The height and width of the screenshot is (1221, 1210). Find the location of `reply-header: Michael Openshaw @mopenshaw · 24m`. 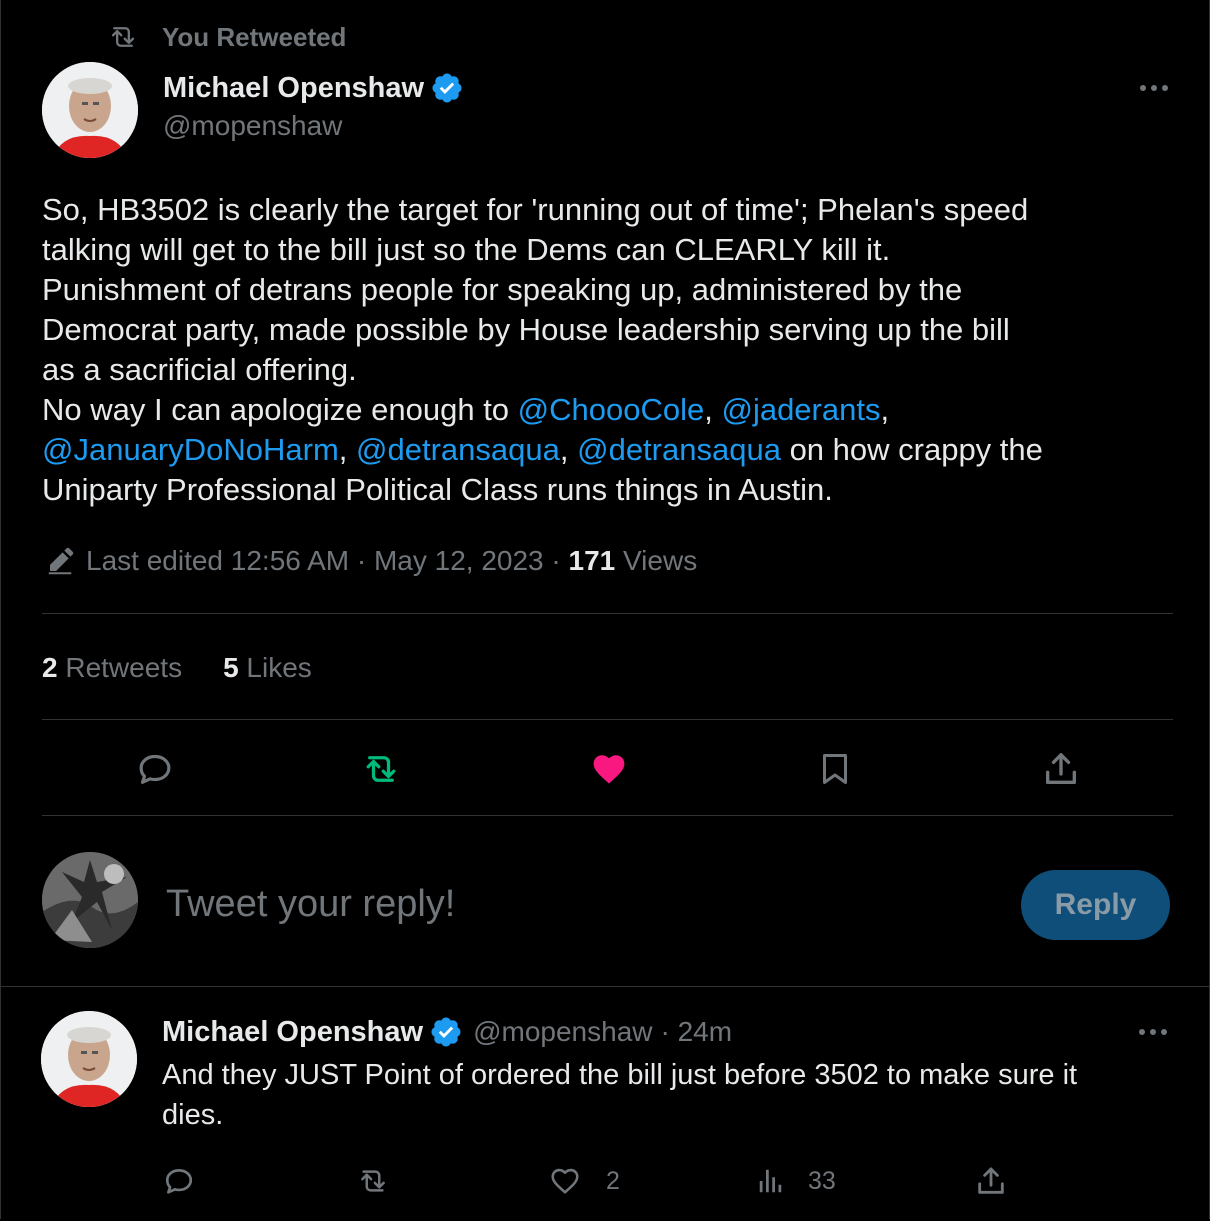

reply-header: Michael Openshaw @mopenshaw · 24m is located at coordinates (447, 1032).